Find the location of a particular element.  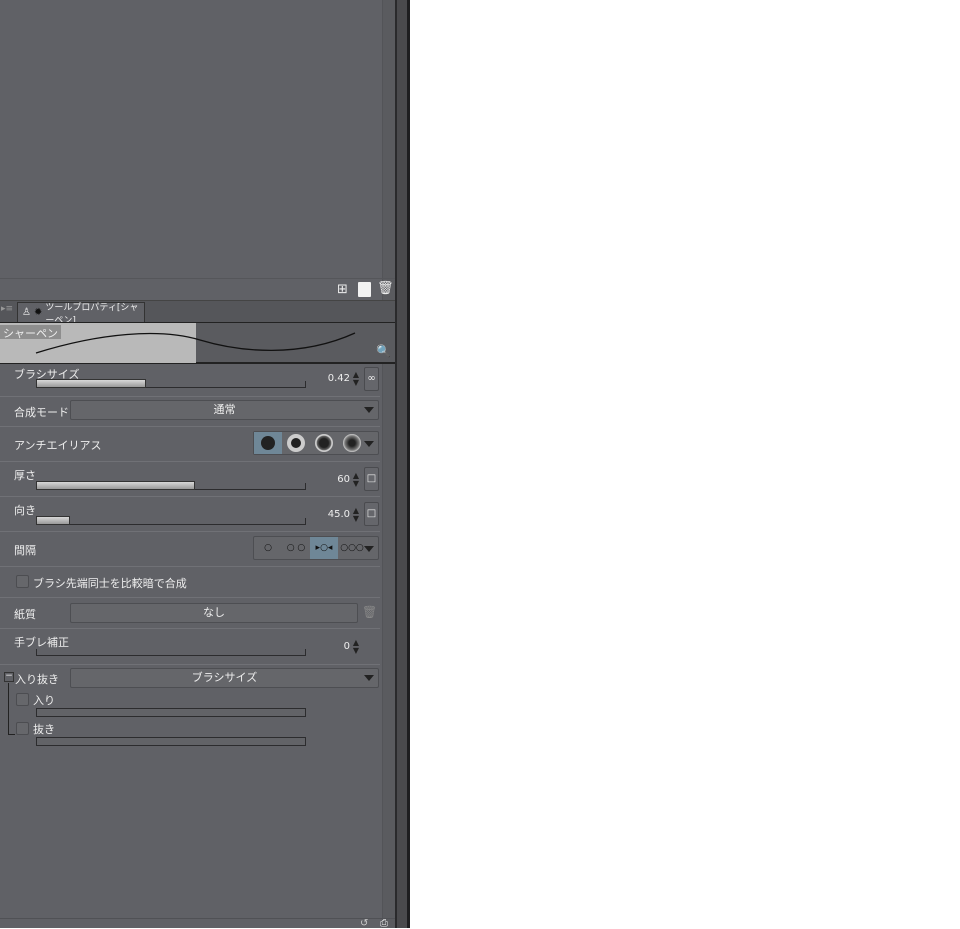

compare-darken-checkbox is located at coordinates (22, 581).